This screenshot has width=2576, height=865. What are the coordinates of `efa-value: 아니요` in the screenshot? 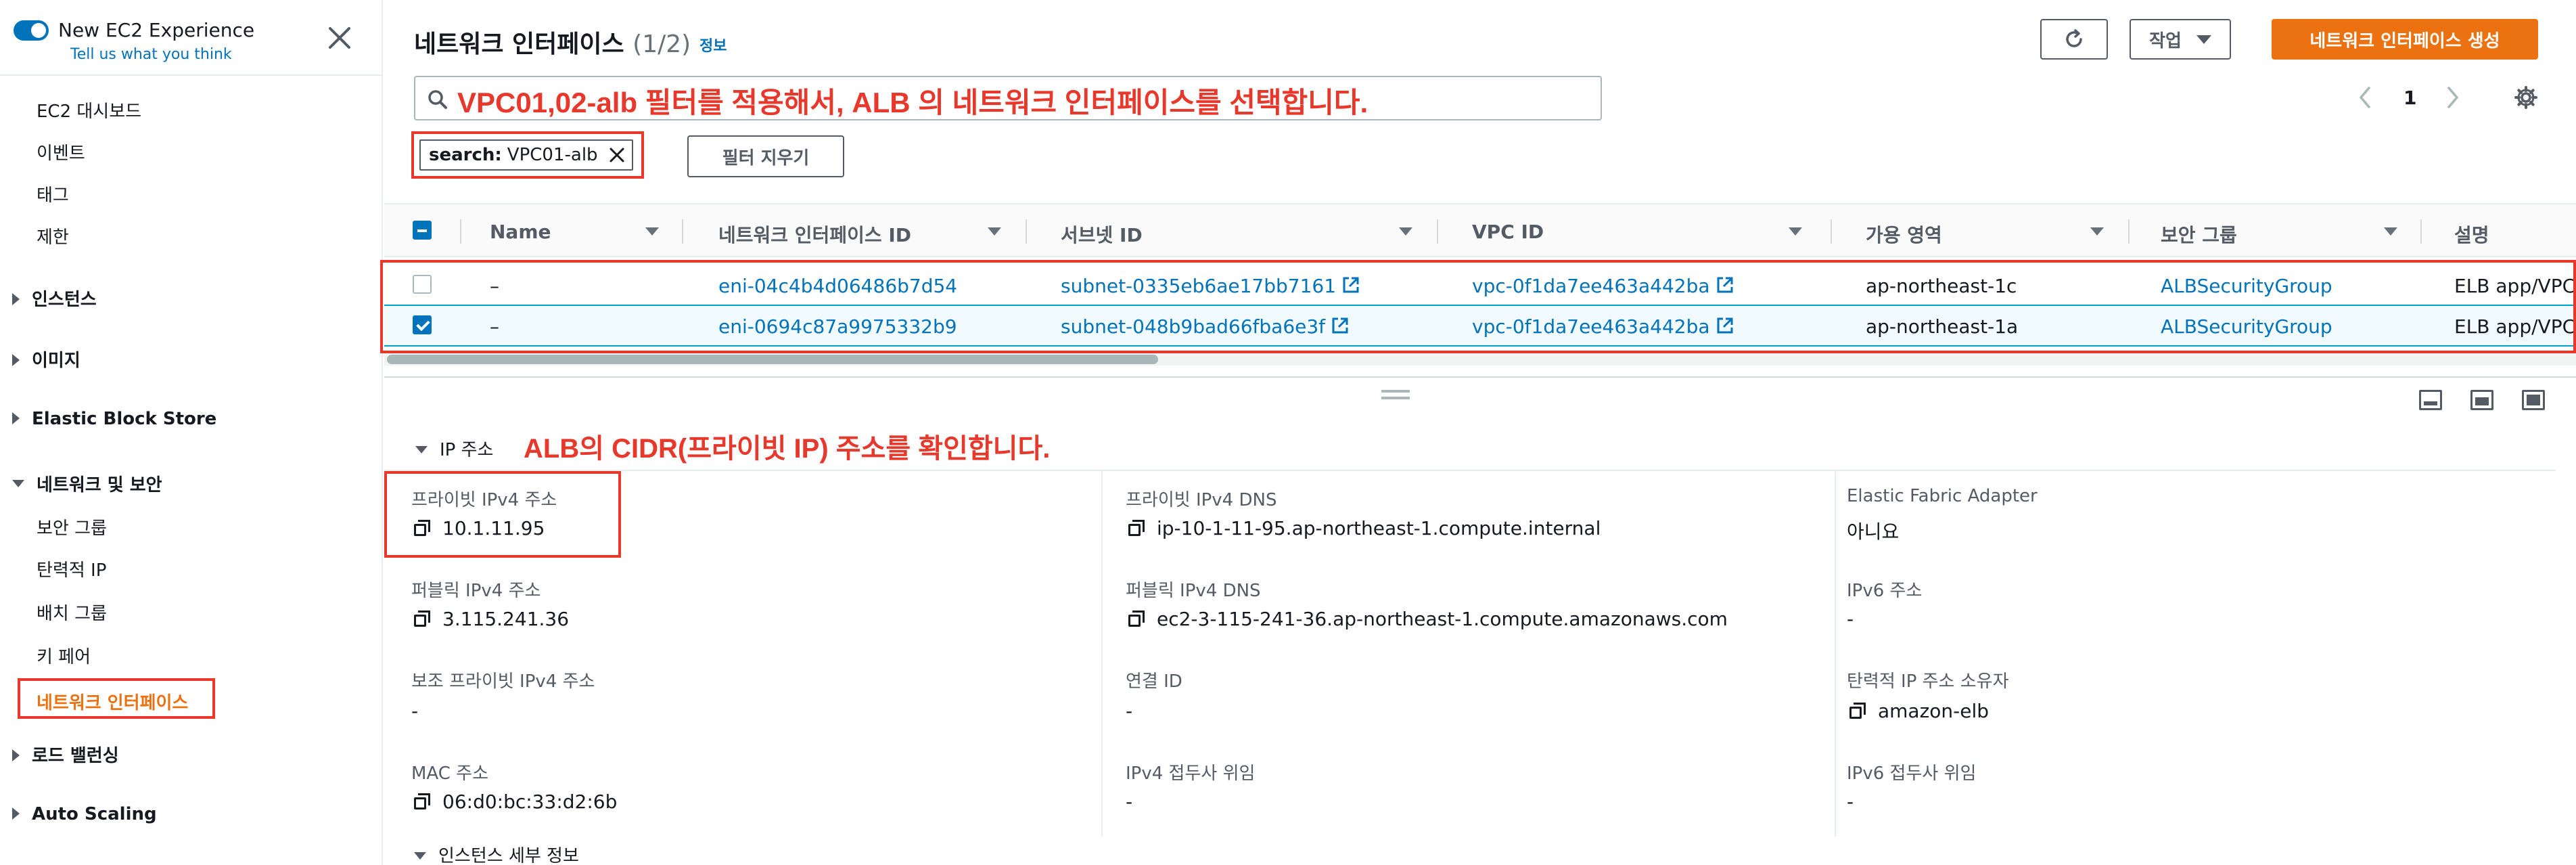 It's located at (1873, 531).